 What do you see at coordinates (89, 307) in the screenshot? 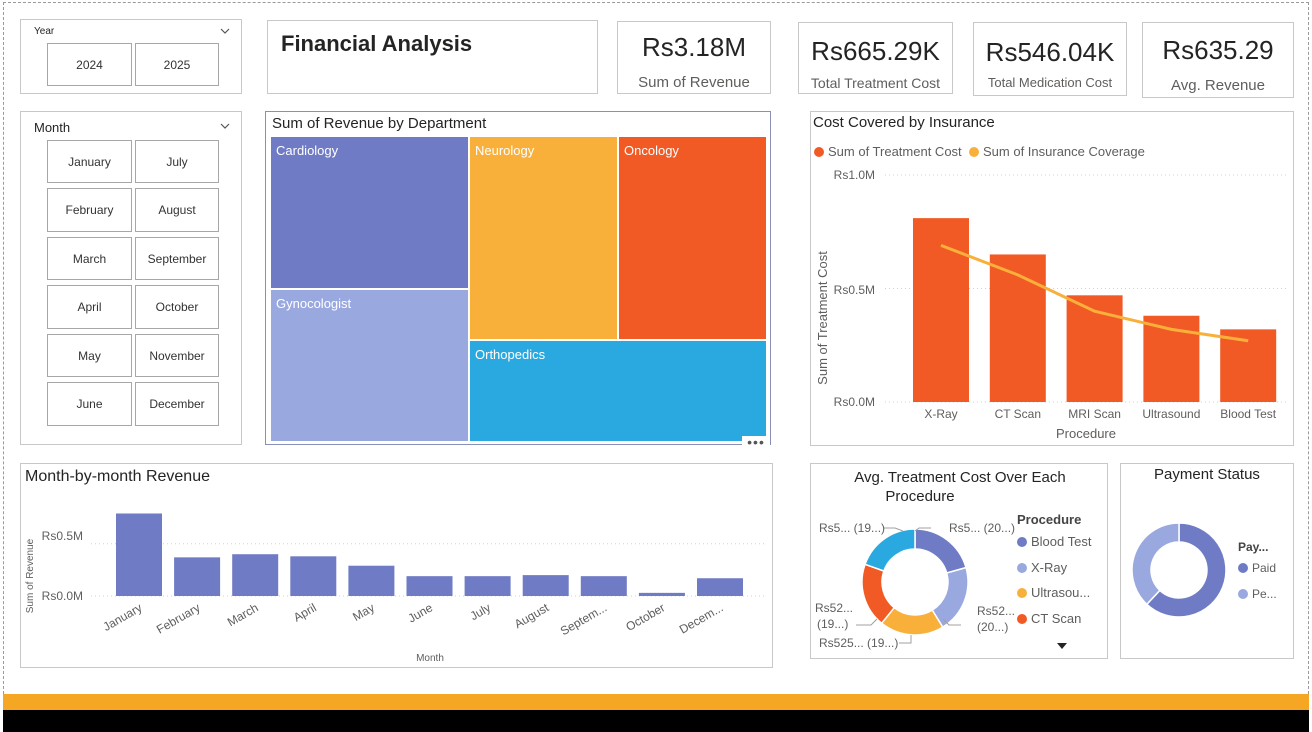
I see `month-option-april: April` at bounding box center [89, 307].